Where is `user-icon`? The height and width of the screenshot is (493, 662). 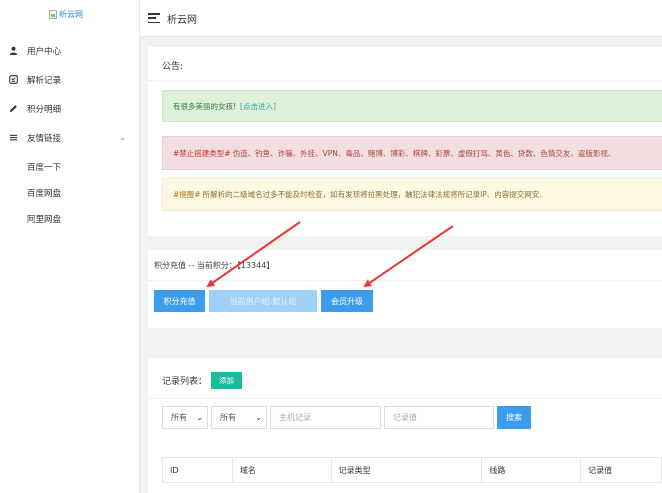 user-icon is located at coordinates (13, 51).